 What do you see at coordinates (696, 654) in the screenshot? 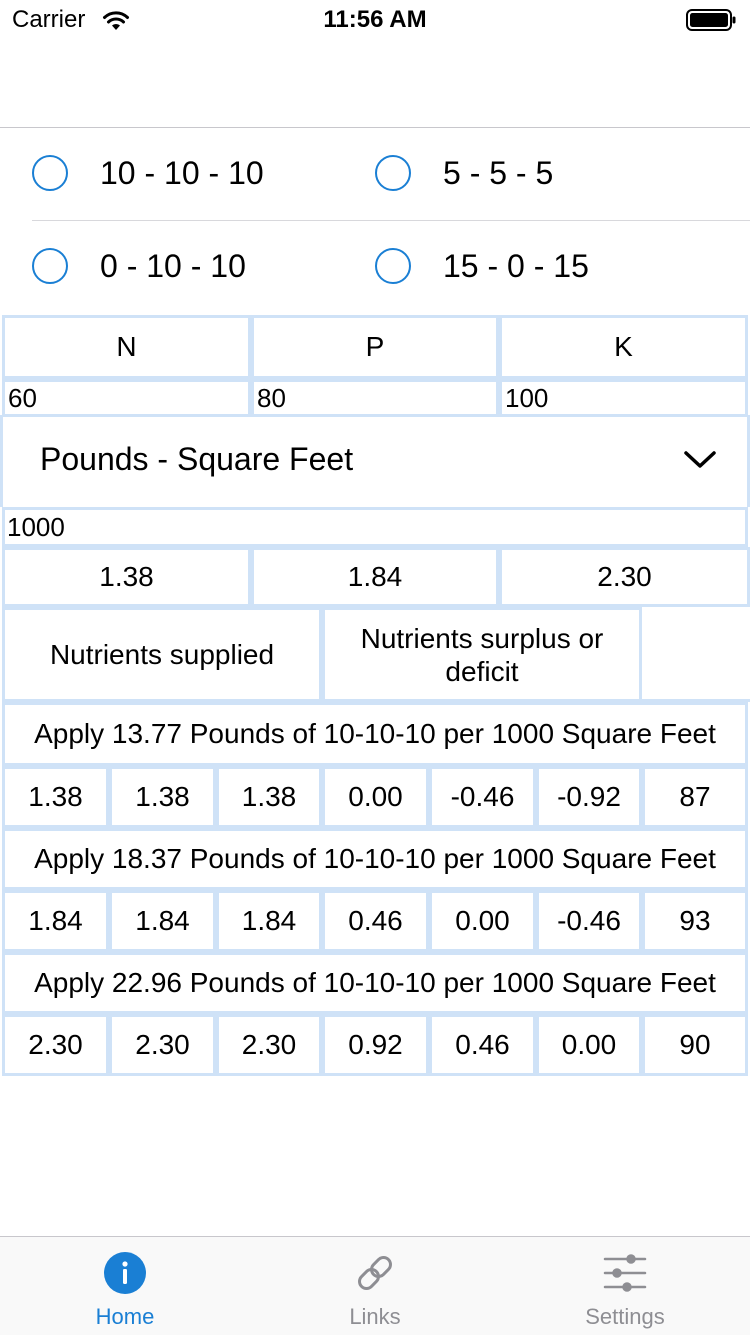
I see `score-header` at bounding box center [696, 654].